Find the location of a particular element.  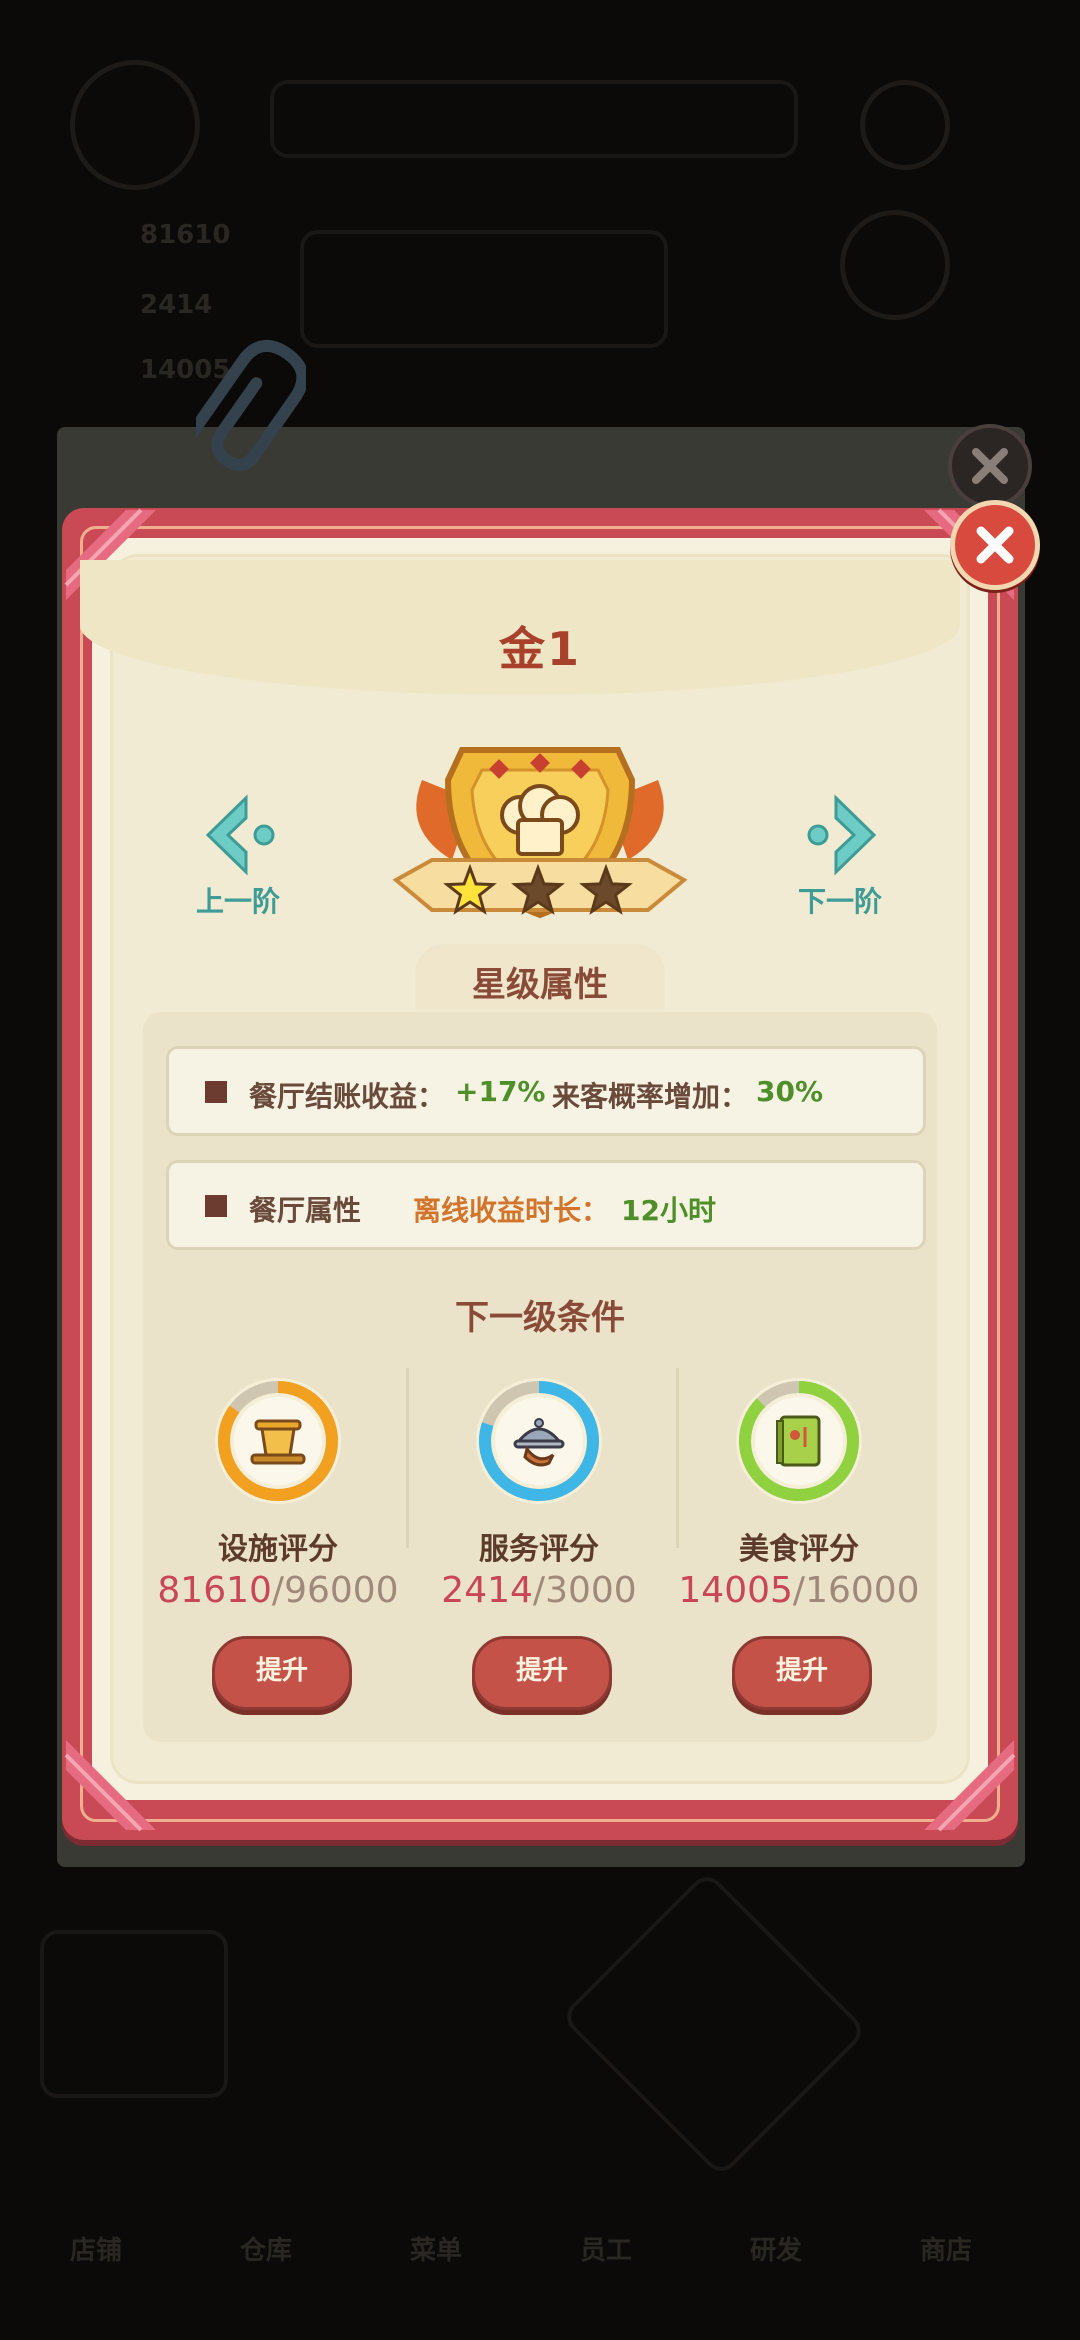

star-filled-icon is located at coordinates (470, 889).